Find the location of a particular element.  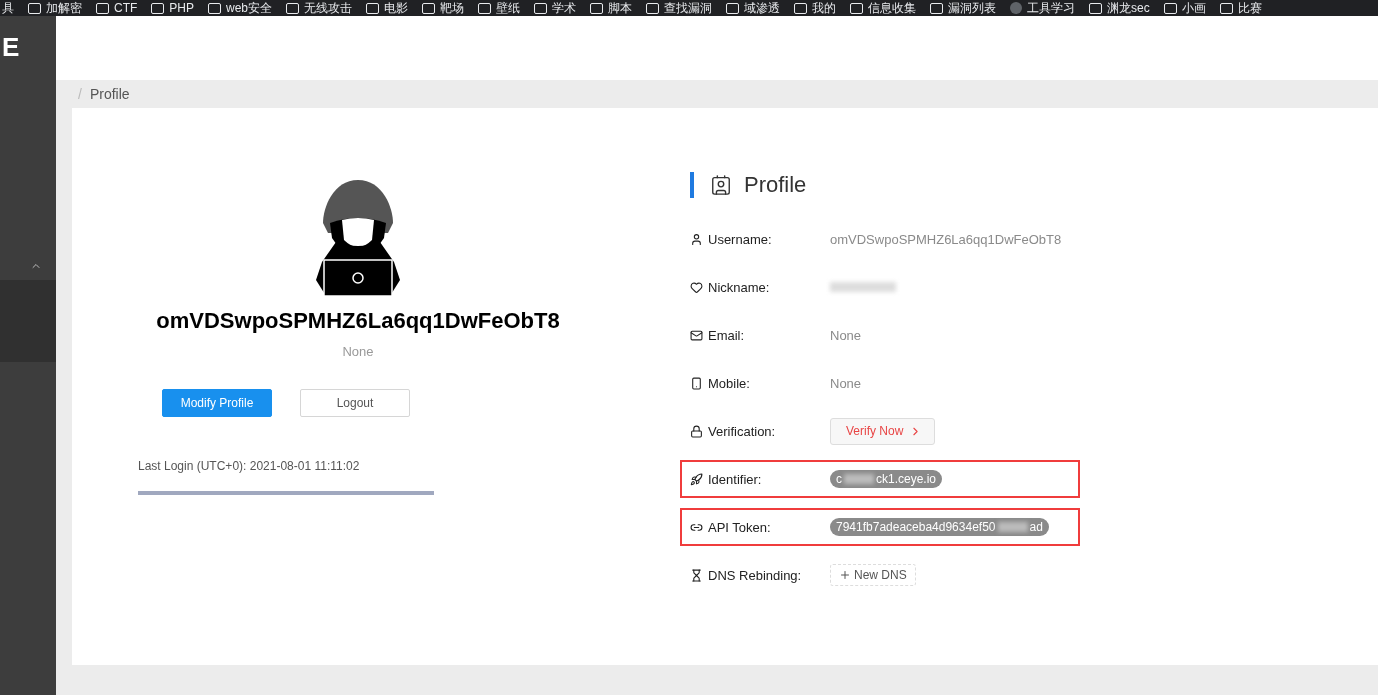

field-label: Username: is located at coordinates (740, 239).